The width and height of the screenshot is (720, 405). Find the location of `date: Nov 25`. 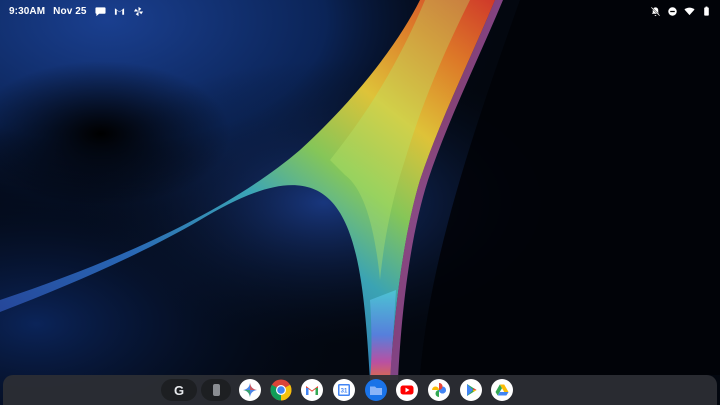

date: Nov 25 is located at coordinates (70, 11).